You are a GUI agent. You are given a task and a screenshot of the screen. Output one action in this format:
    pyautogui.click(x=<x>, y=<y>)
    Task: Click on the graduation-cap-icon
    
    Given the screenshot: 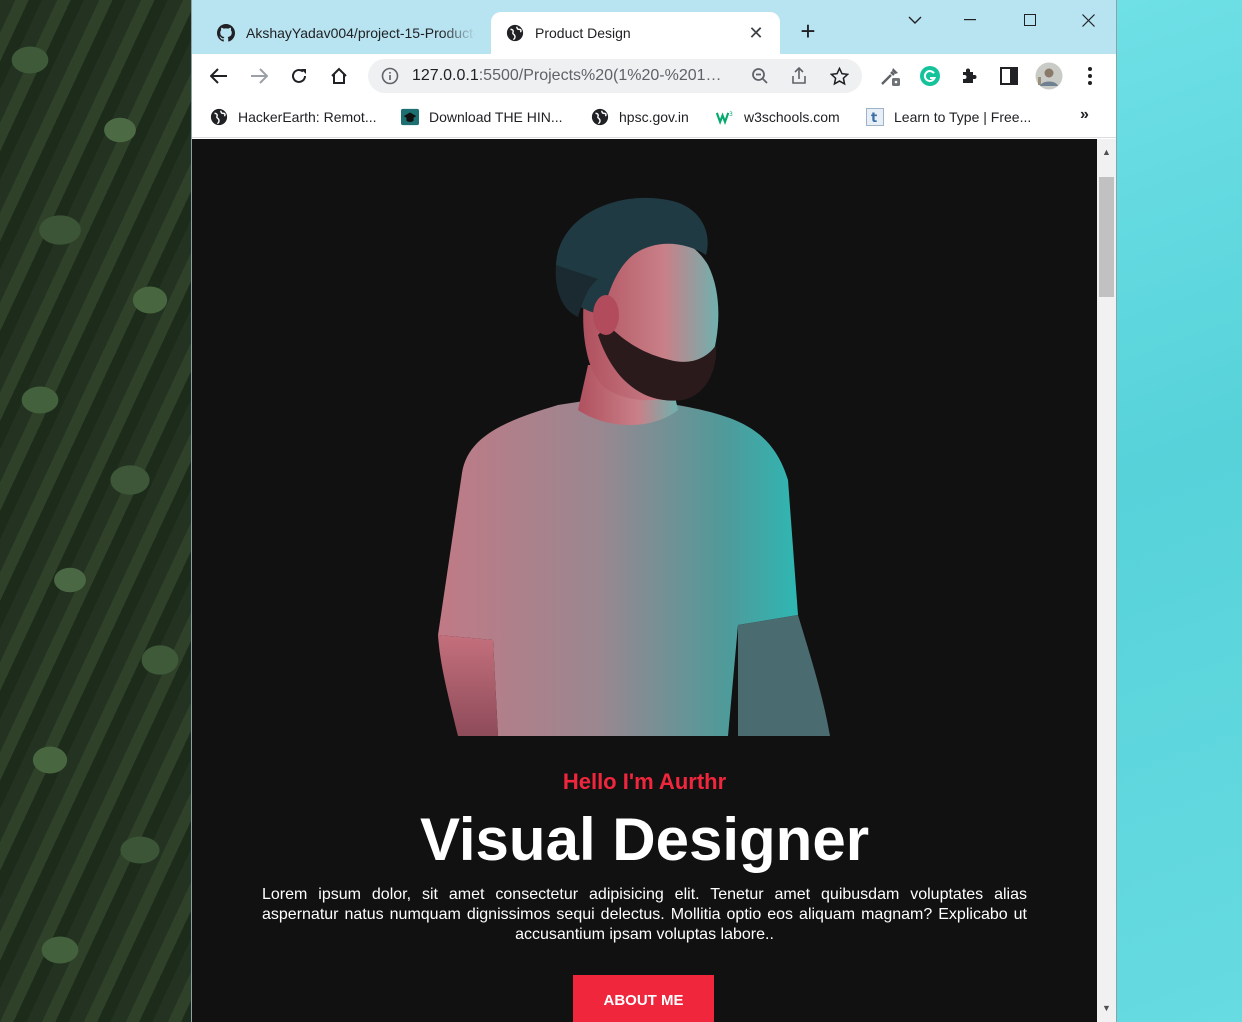 What is the action you would take?
    pyautogui.click(x=410, y=117)
    